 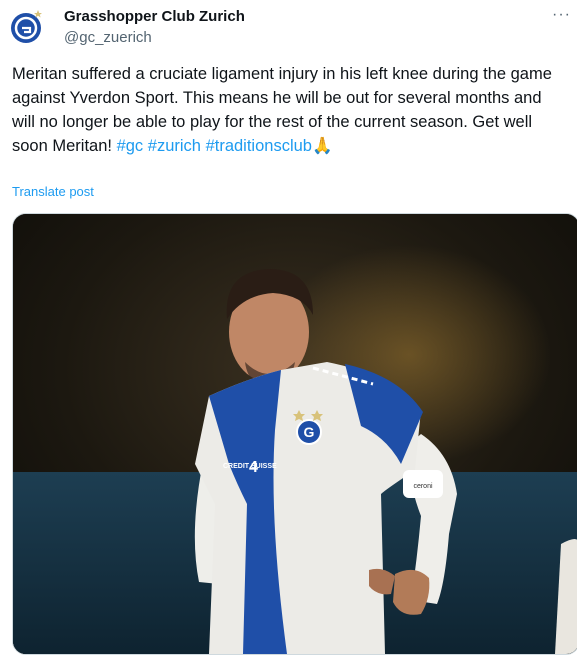 What do you see at coordinates (259, 146) in the screenshot?
I see `hashtag-traditionsclub: #traditionsclub` at bounding box center [259, 146].